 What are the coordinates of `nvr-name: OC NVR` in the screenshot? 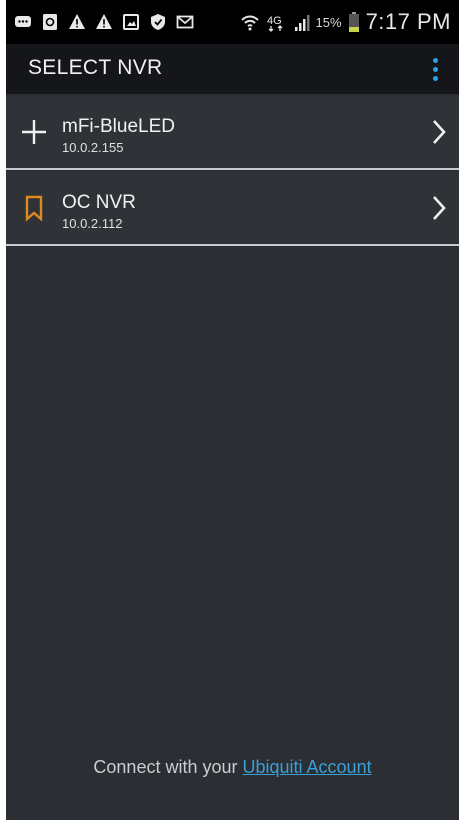 It's located at (99, 202).